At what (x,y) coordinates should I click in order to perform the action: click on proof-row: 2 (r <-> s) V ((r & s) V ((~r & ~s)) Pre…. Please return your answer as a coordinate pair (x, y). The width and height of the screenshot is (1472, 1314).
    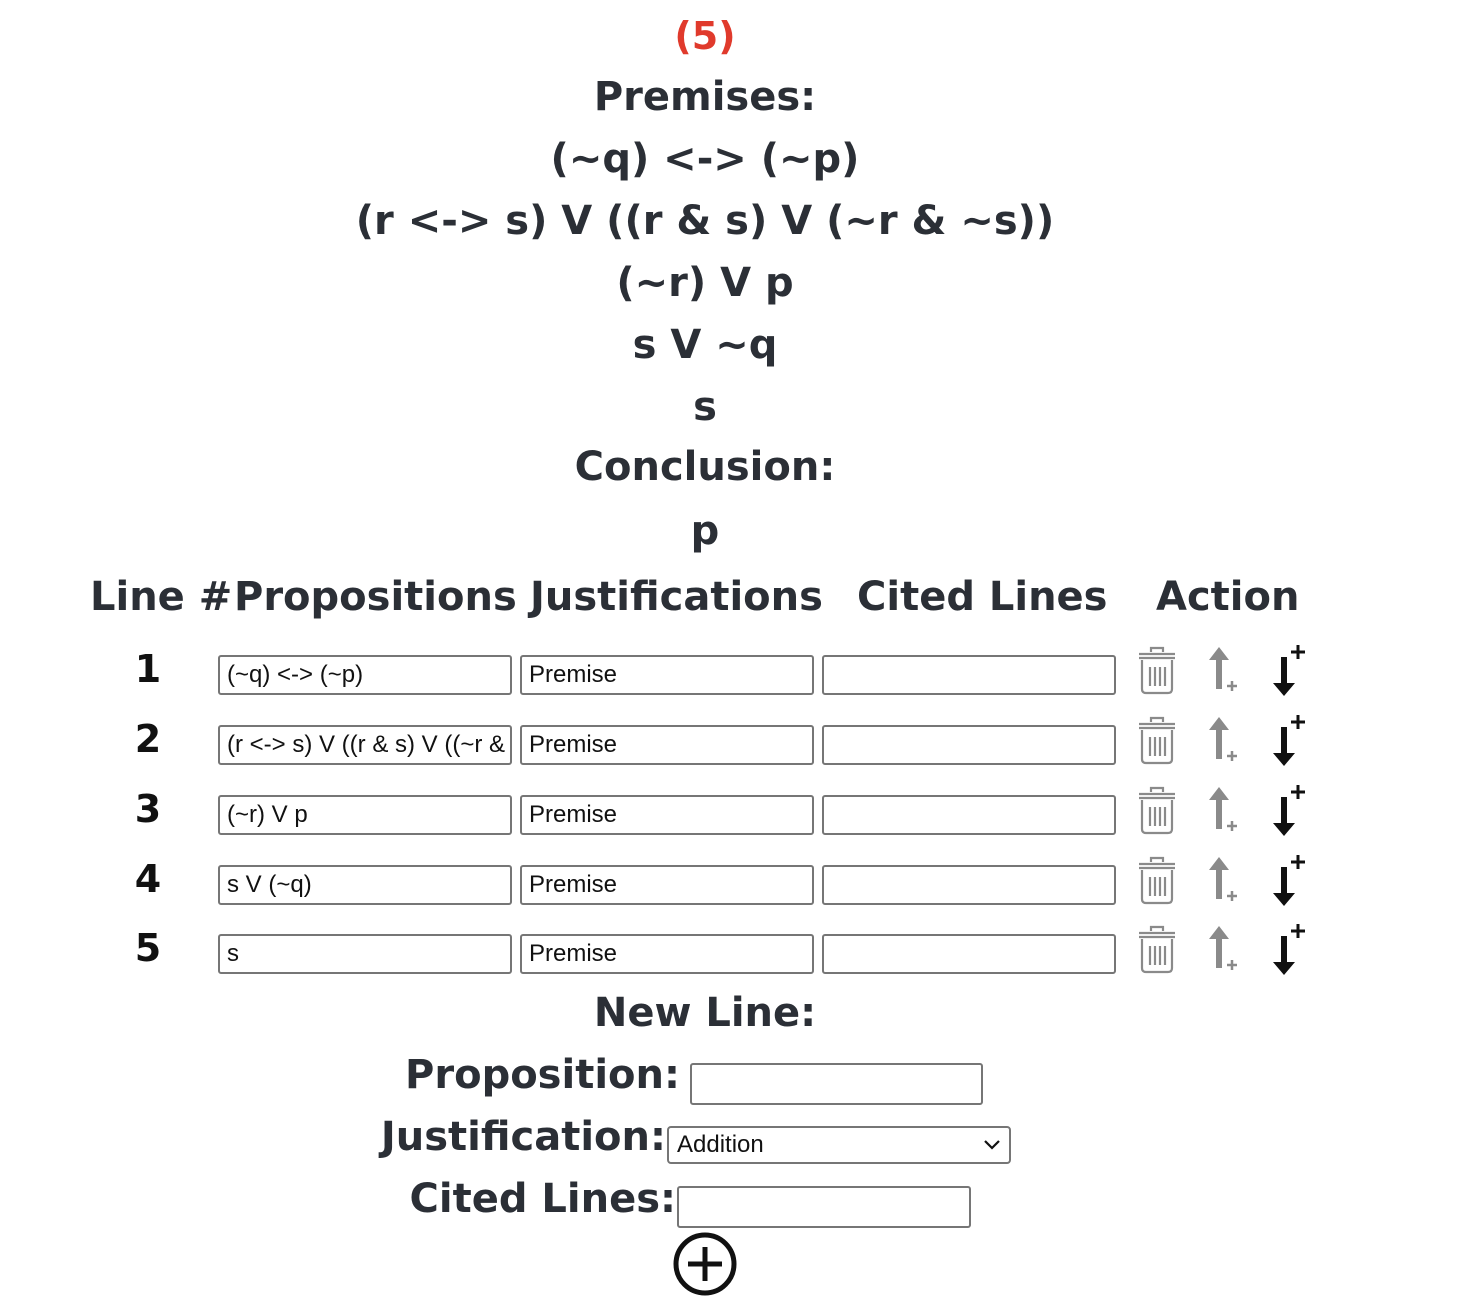
    Looking at the image, I should click on (736, 743).